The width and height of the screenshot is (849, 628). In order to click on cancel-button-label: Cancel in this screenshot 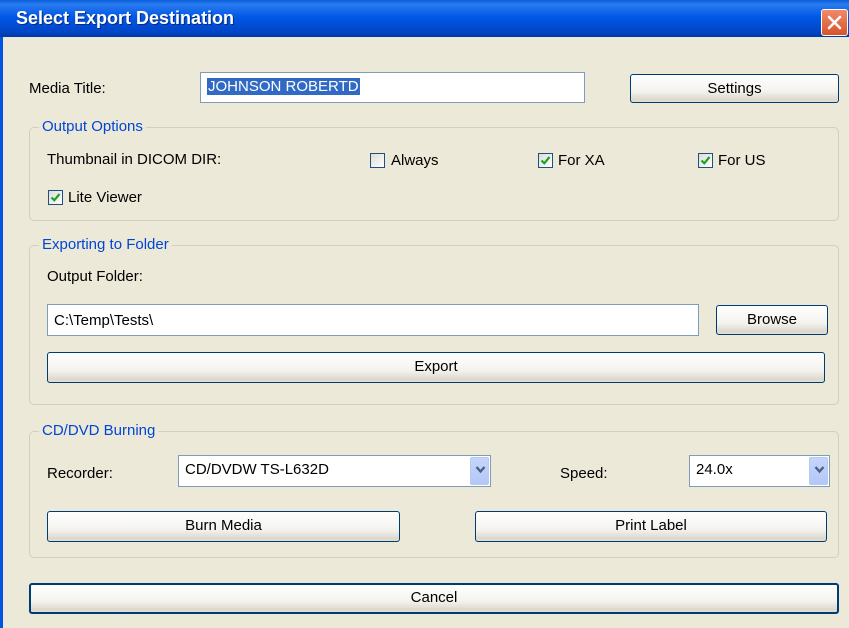, I will do `click(434, 597)`.